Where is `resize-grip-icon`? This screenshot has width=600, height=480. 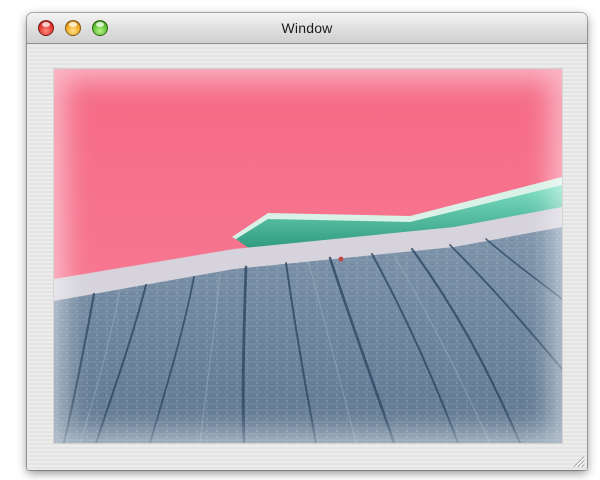
resize-grip-icon is located at coordinates (578, 461).